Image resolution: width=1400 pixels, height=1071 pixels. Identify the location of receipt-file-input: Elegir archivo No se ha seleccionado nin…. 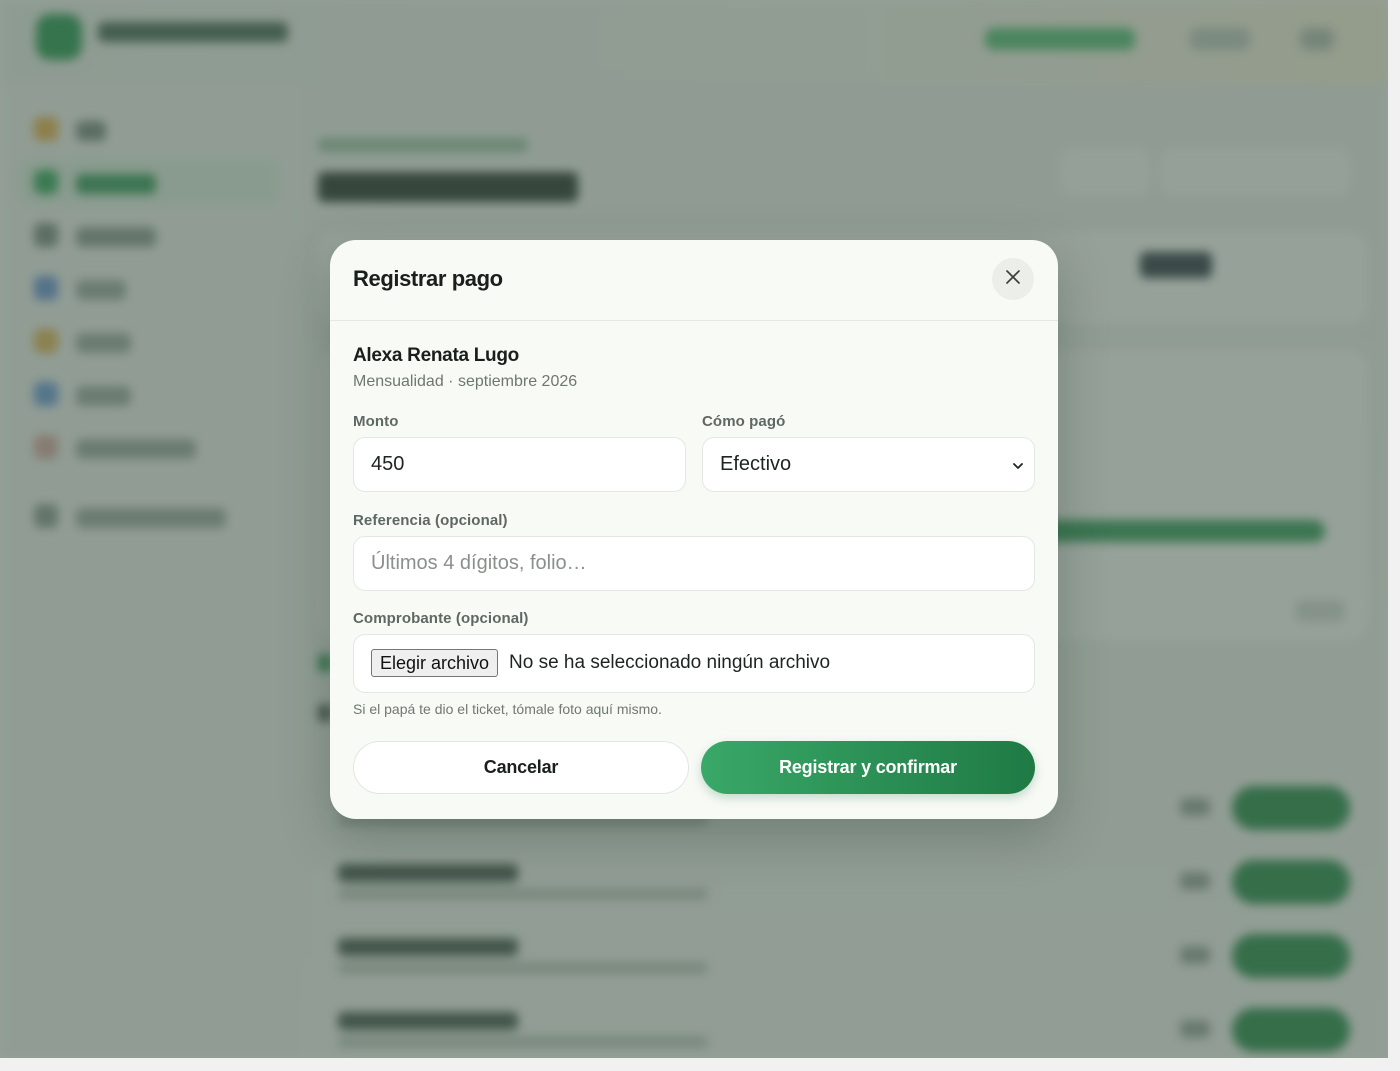
(694, 663).